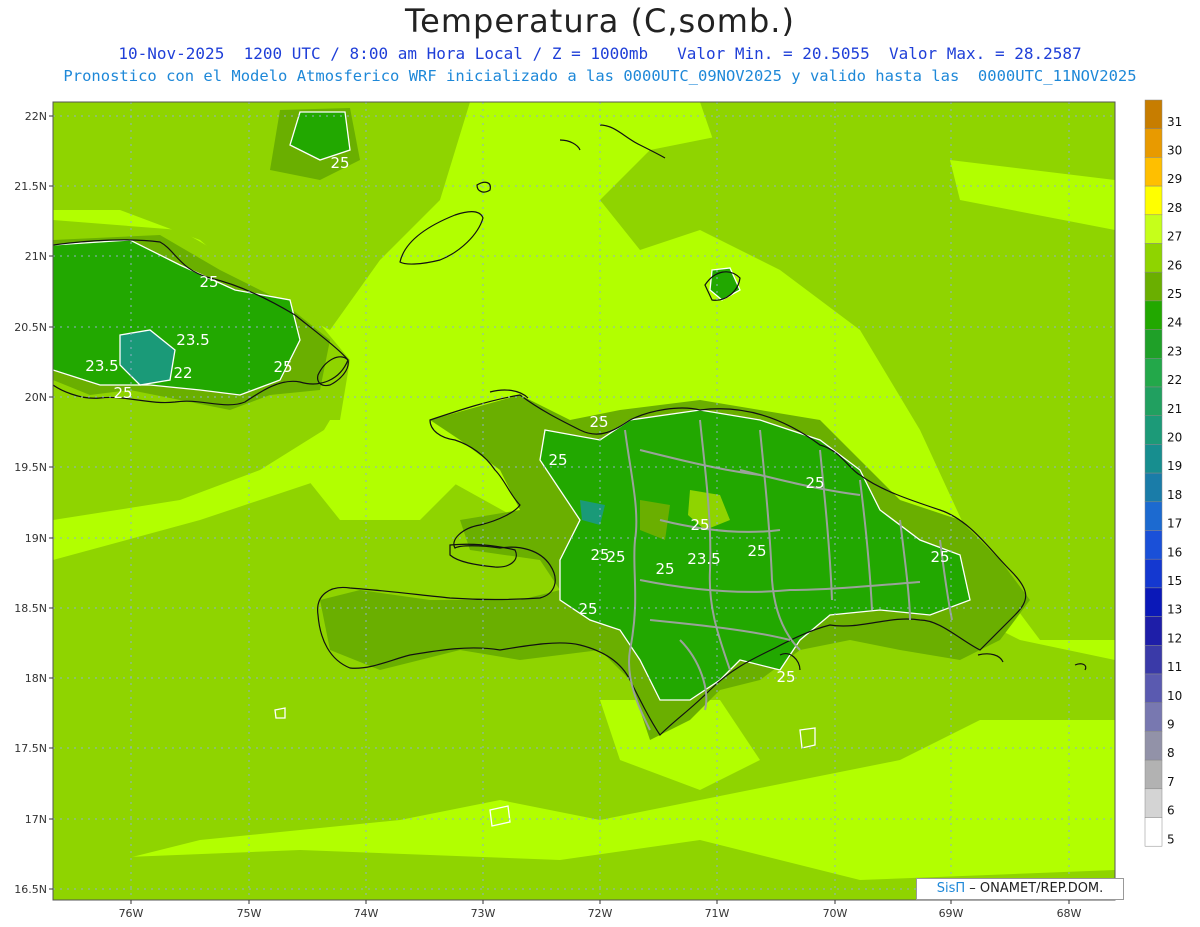  What do you see at coordinates (1174, 409) in the screenshot?
I see `colorbar-label: 21` at bounding box center [1174, 409].